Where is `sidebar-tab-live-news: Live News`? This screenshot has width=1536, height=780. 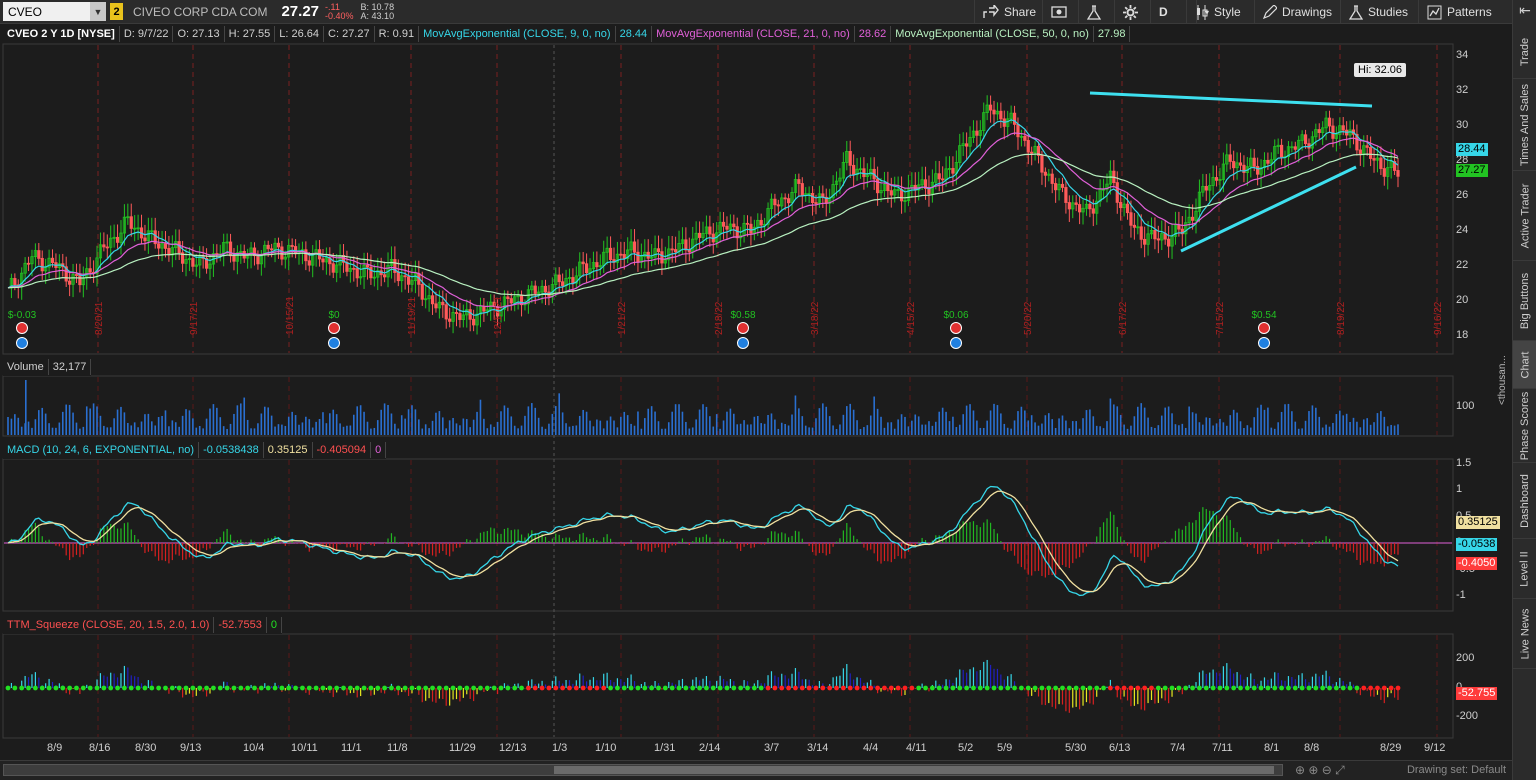 sidebar-tab-live-news: Live News is located at coordinates (1524, 634).